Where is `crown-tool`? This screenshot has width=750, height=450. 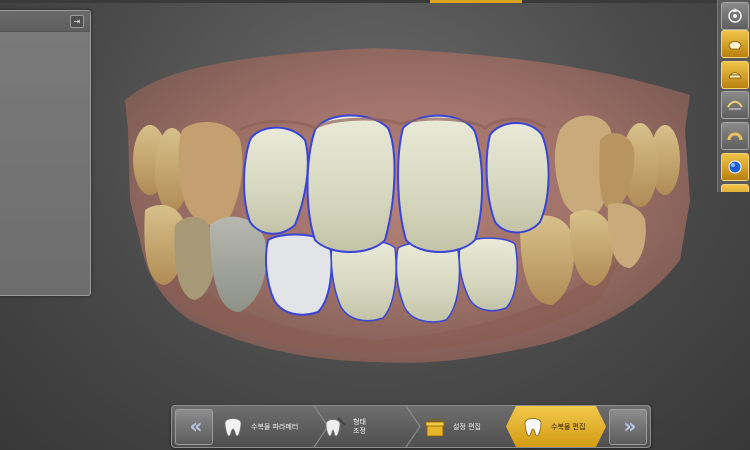
crown-tool is located at coordinates (735, 44).